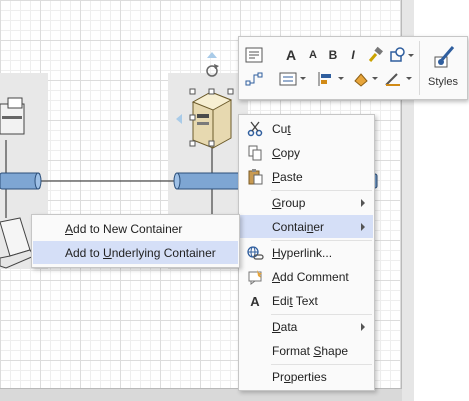  Describe the element at coordinates (306, 128) in the screenshot. I see `menu-item-cut: Cut` at that location.